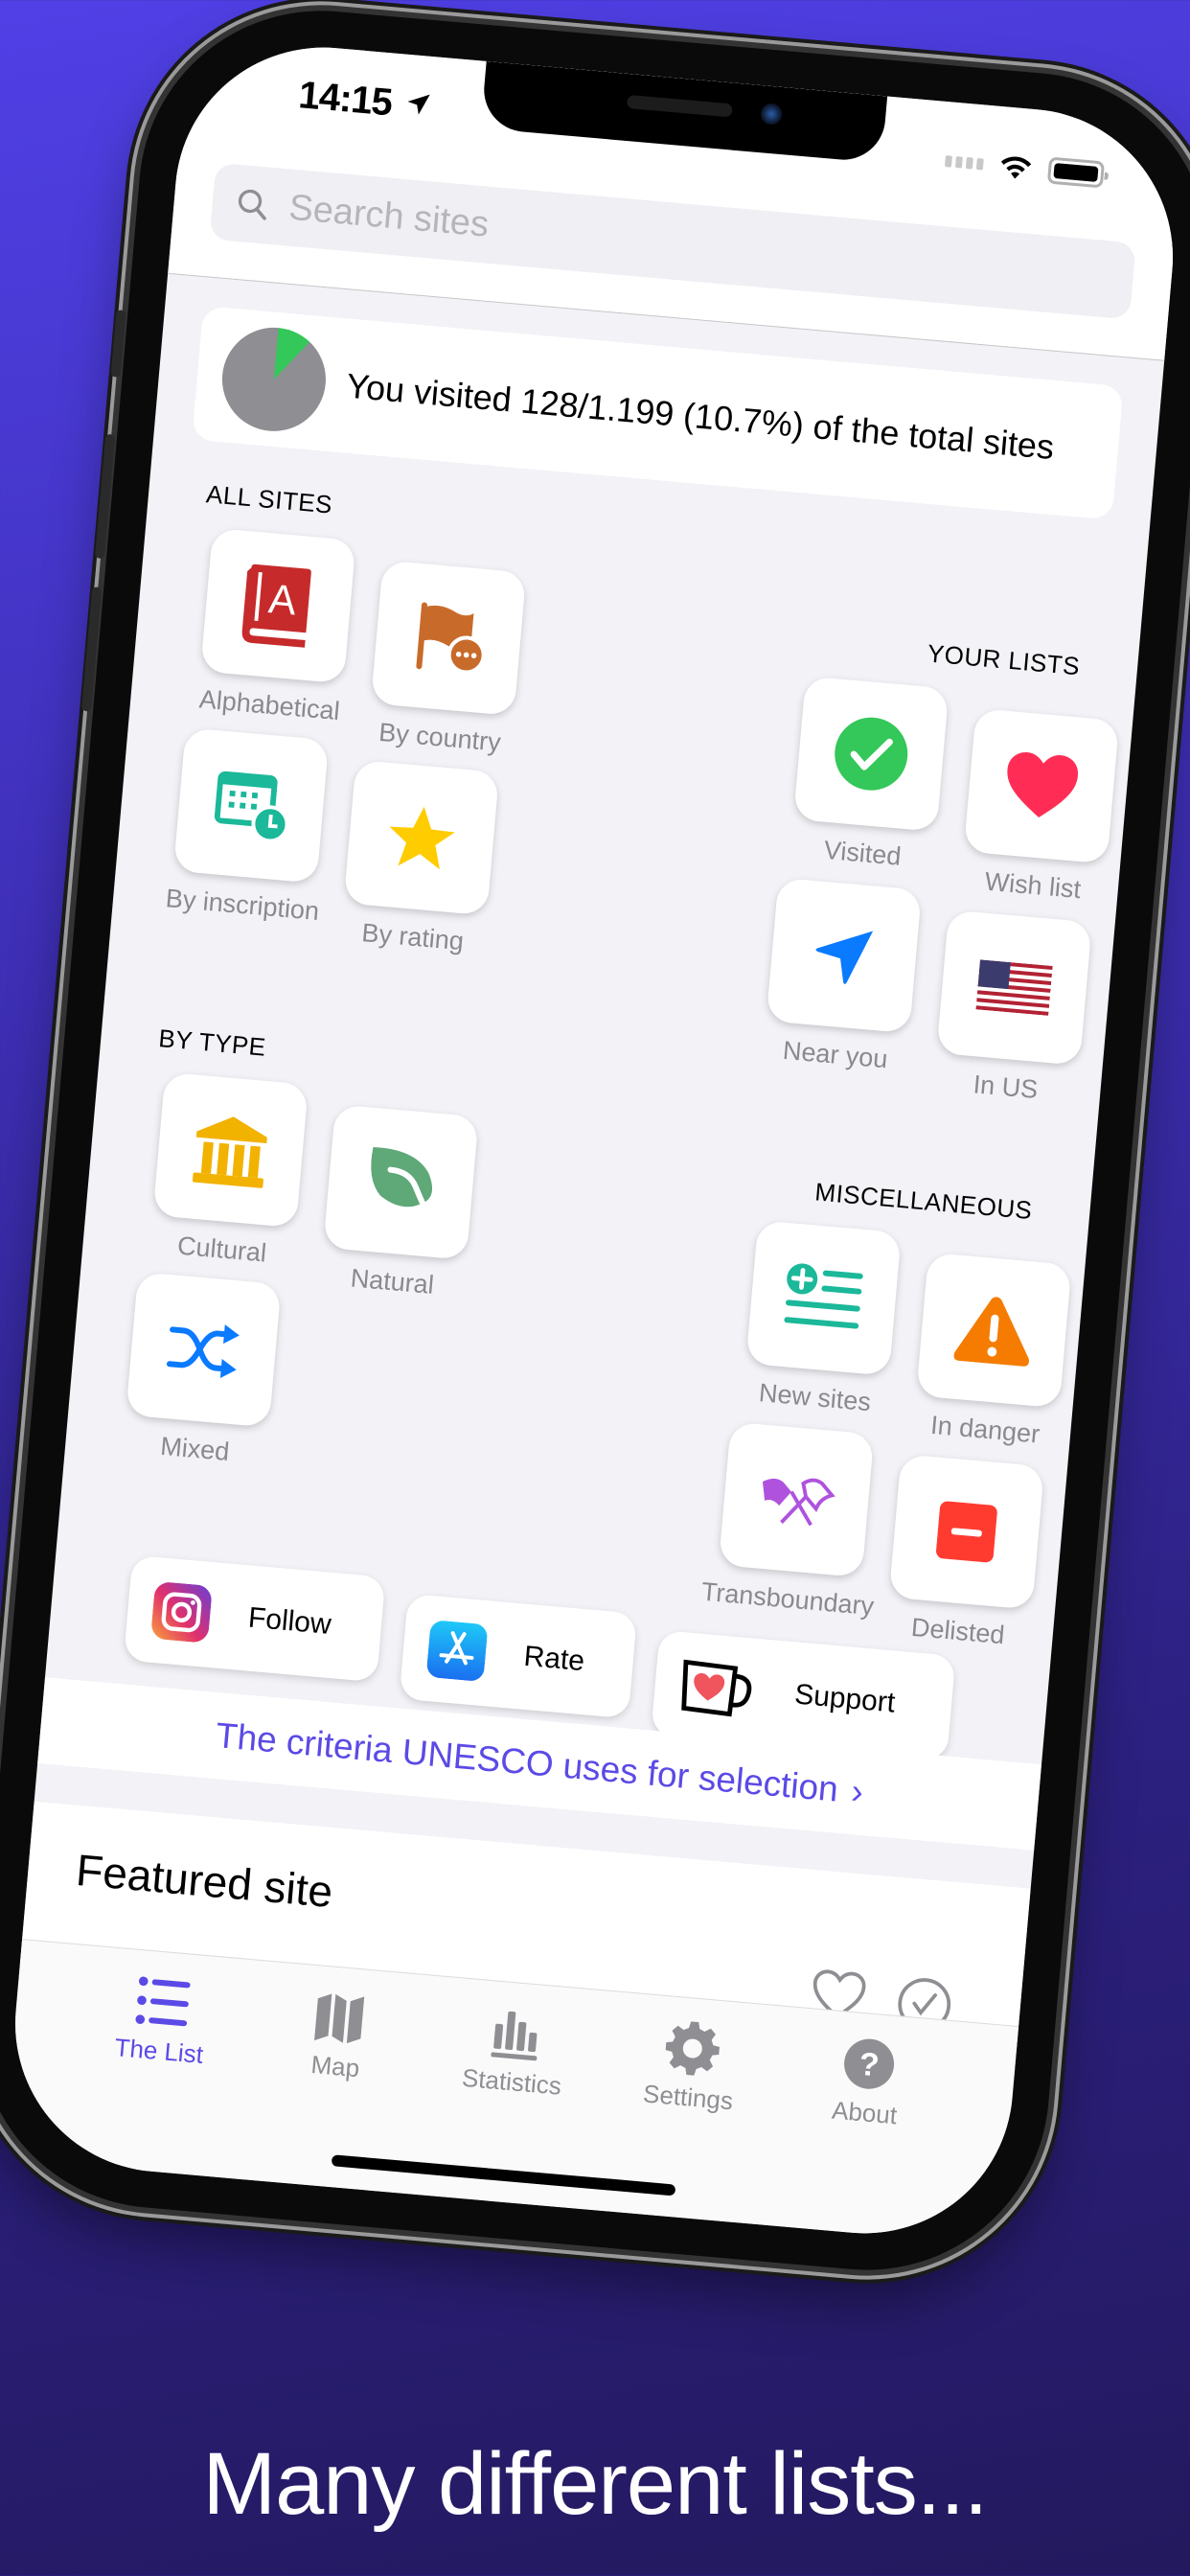 The height and width of the screenshot is (2576, 1190). What do you see at coordinates (274, 379) in the screenshot?
I see `visited-pie-chart` at bounding box center [274, 379].